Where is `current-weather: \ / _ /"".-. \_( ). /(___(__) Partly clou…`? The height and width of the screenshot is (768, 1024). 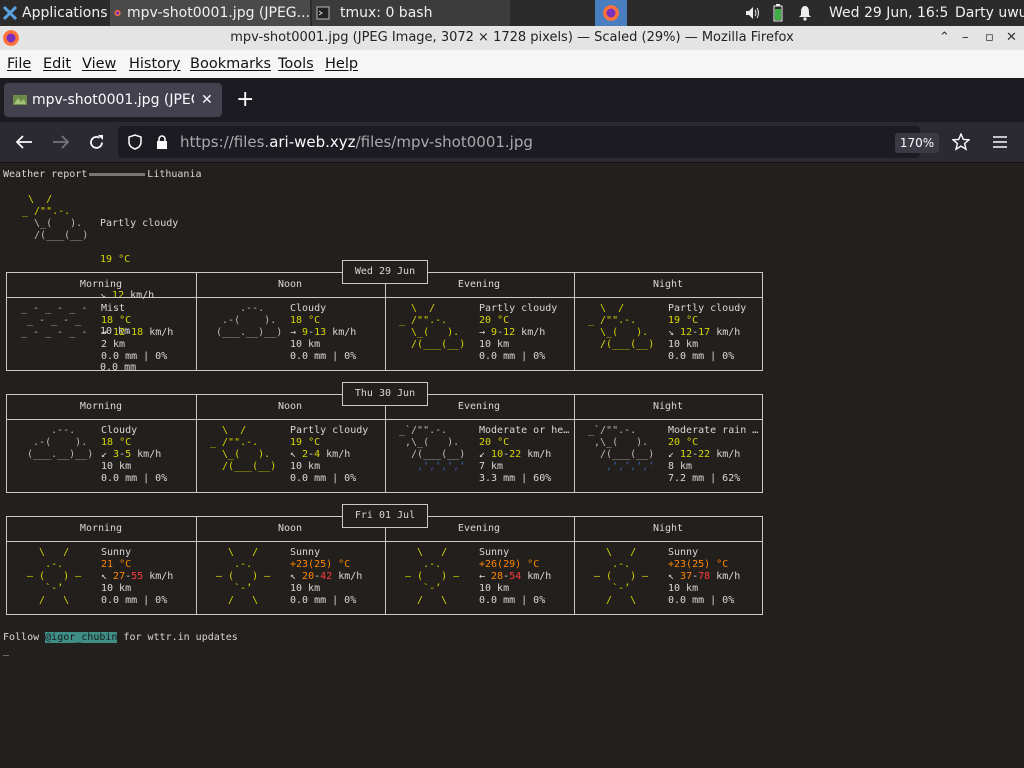
current-weather: \ / _ /"".-. \_( ). /(___(__) Partly clou… is located at coordinates (100, 283).